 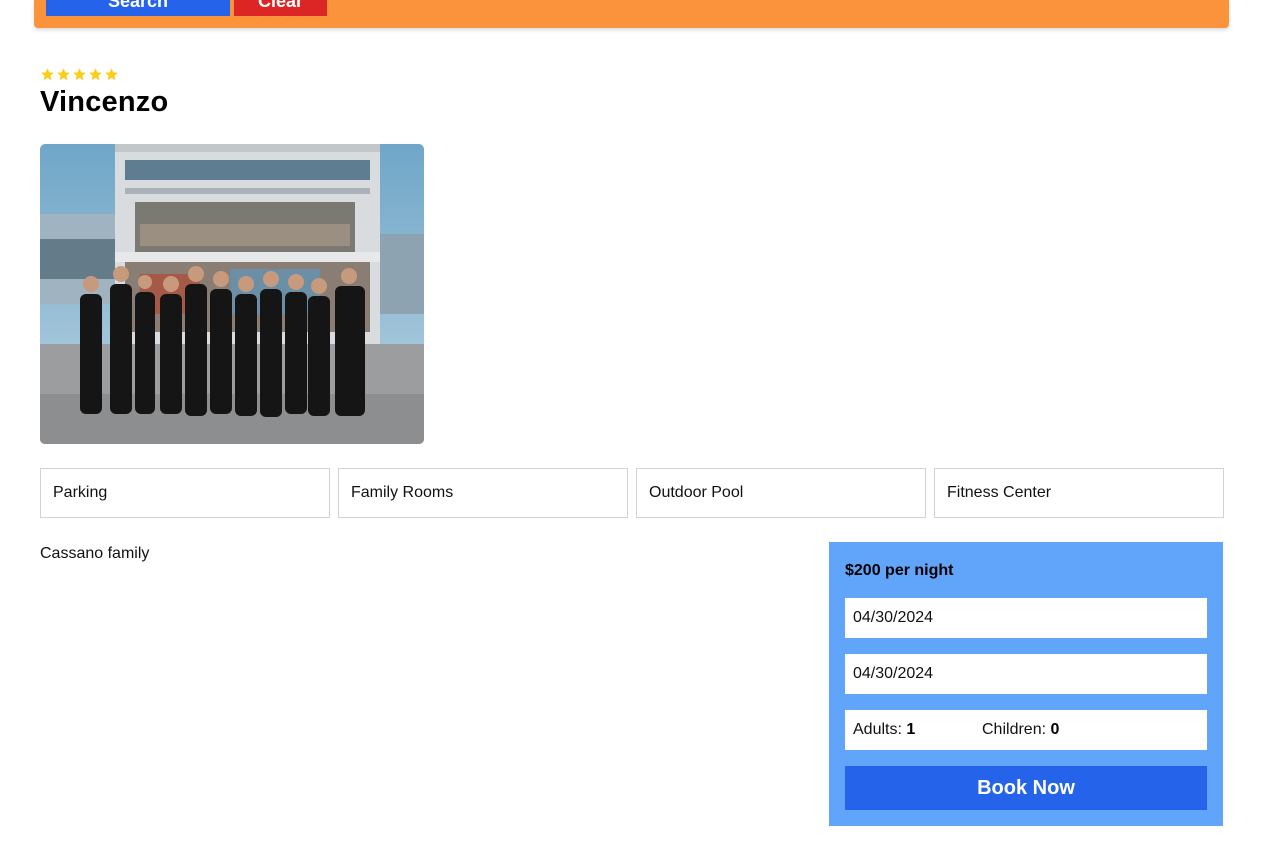 I want to click on book-now-button: Book Now, so click(x=1026, y=788).